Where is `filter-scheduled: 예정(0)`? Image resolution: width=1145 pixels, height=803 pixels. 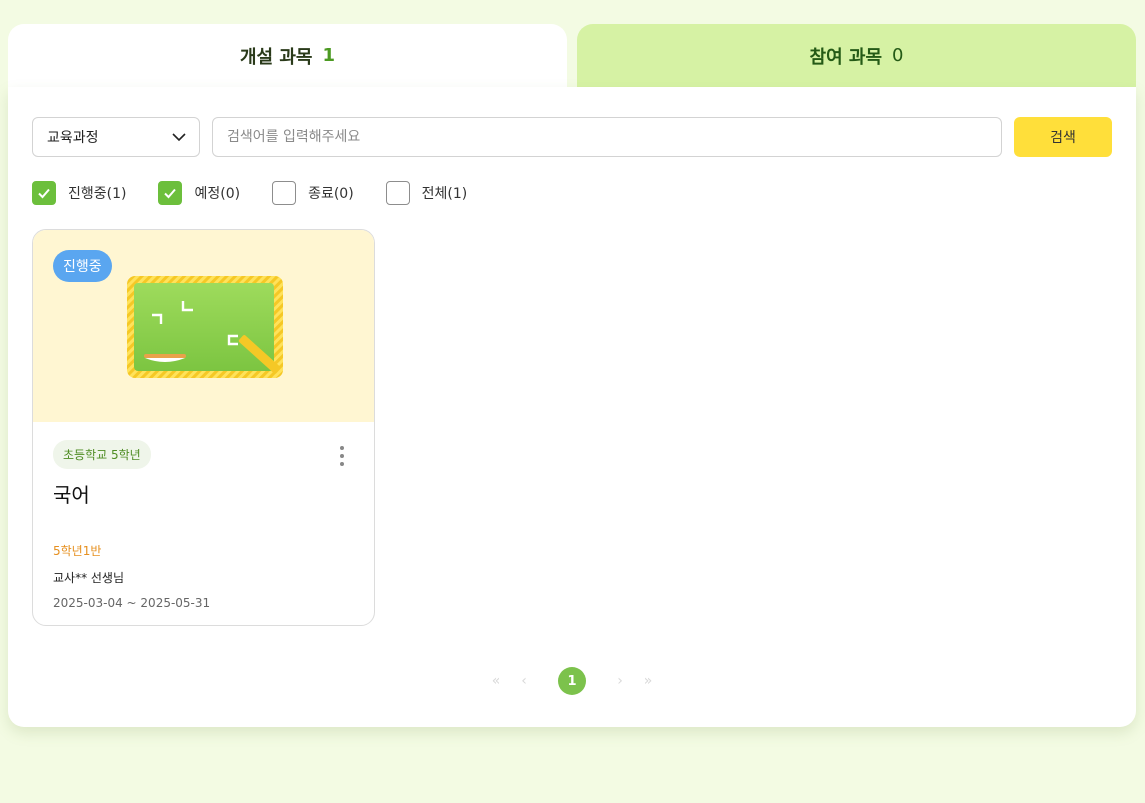 filter-scheduled: 예정(0) is located at coordinates (199, 193).